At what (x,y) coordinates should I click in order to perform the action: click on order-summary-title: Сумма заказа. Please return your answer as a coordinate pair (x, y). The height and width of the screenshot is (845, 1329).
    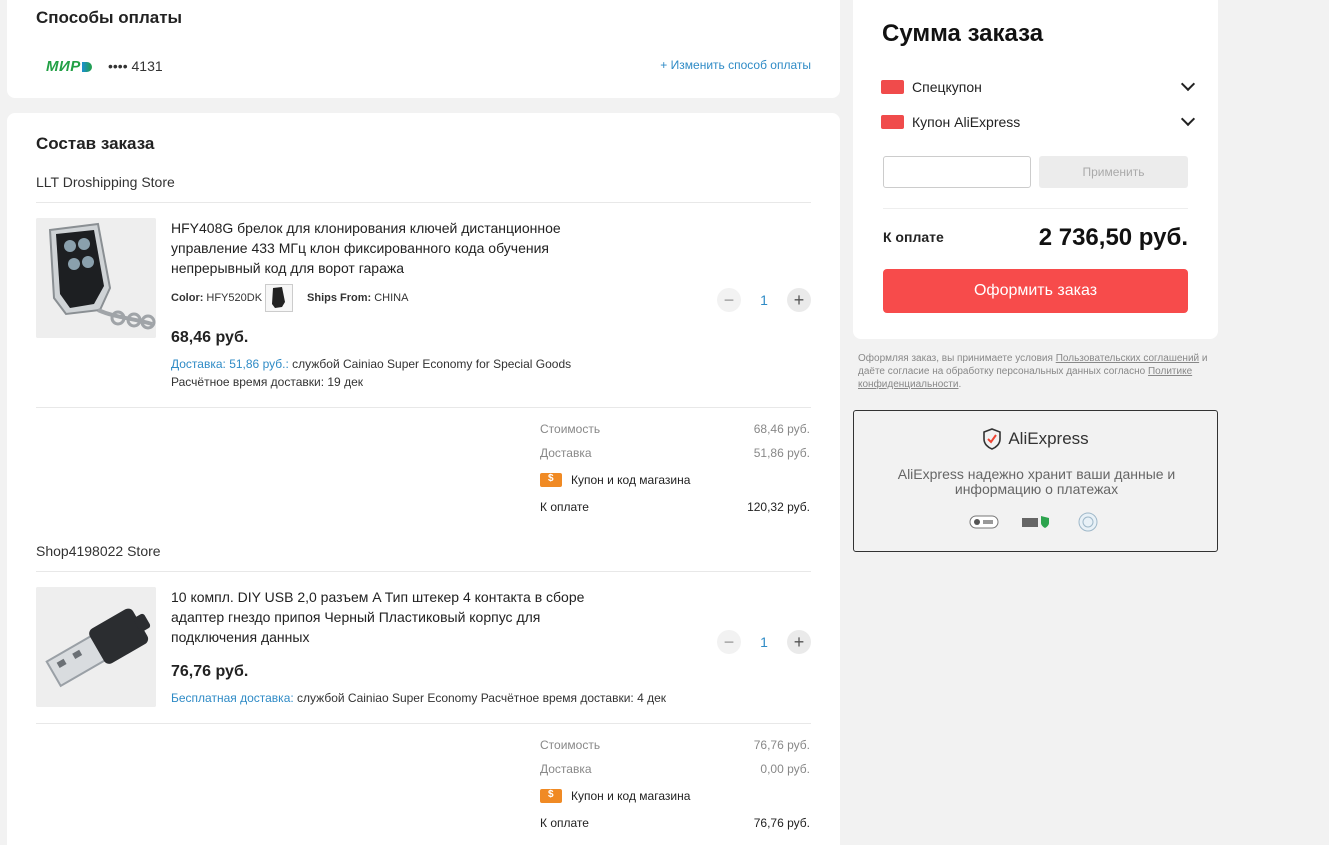
    Looking at the image, I should click on (963, 33).